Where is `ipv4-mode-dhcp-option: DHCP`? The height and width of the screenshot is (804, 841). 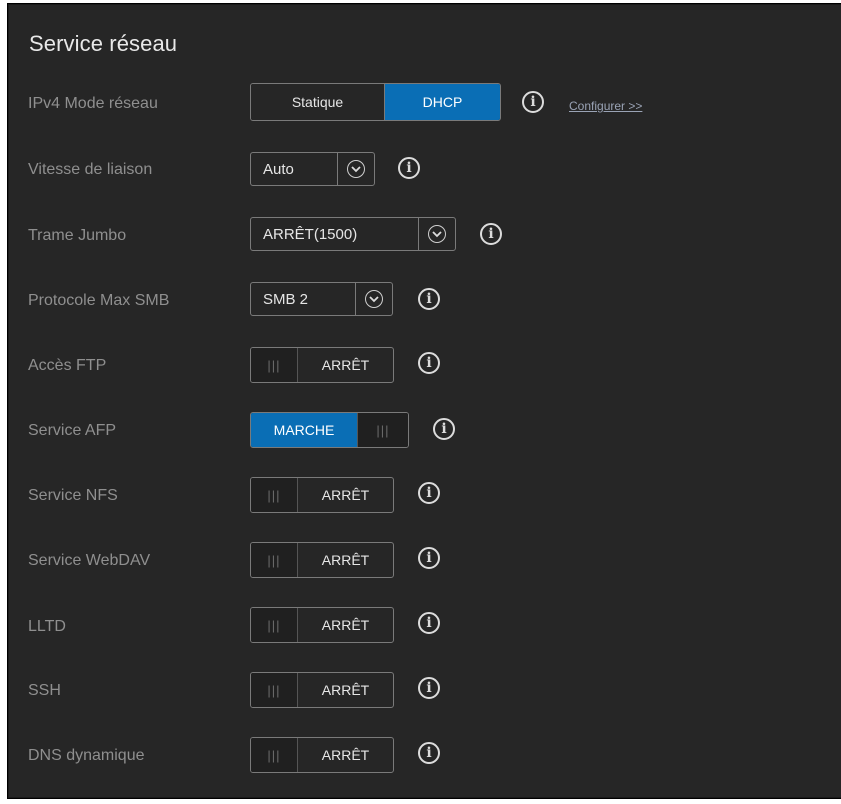 ipv4-mode-dhcp-option: DHCP is located at coordinates (442, 102).